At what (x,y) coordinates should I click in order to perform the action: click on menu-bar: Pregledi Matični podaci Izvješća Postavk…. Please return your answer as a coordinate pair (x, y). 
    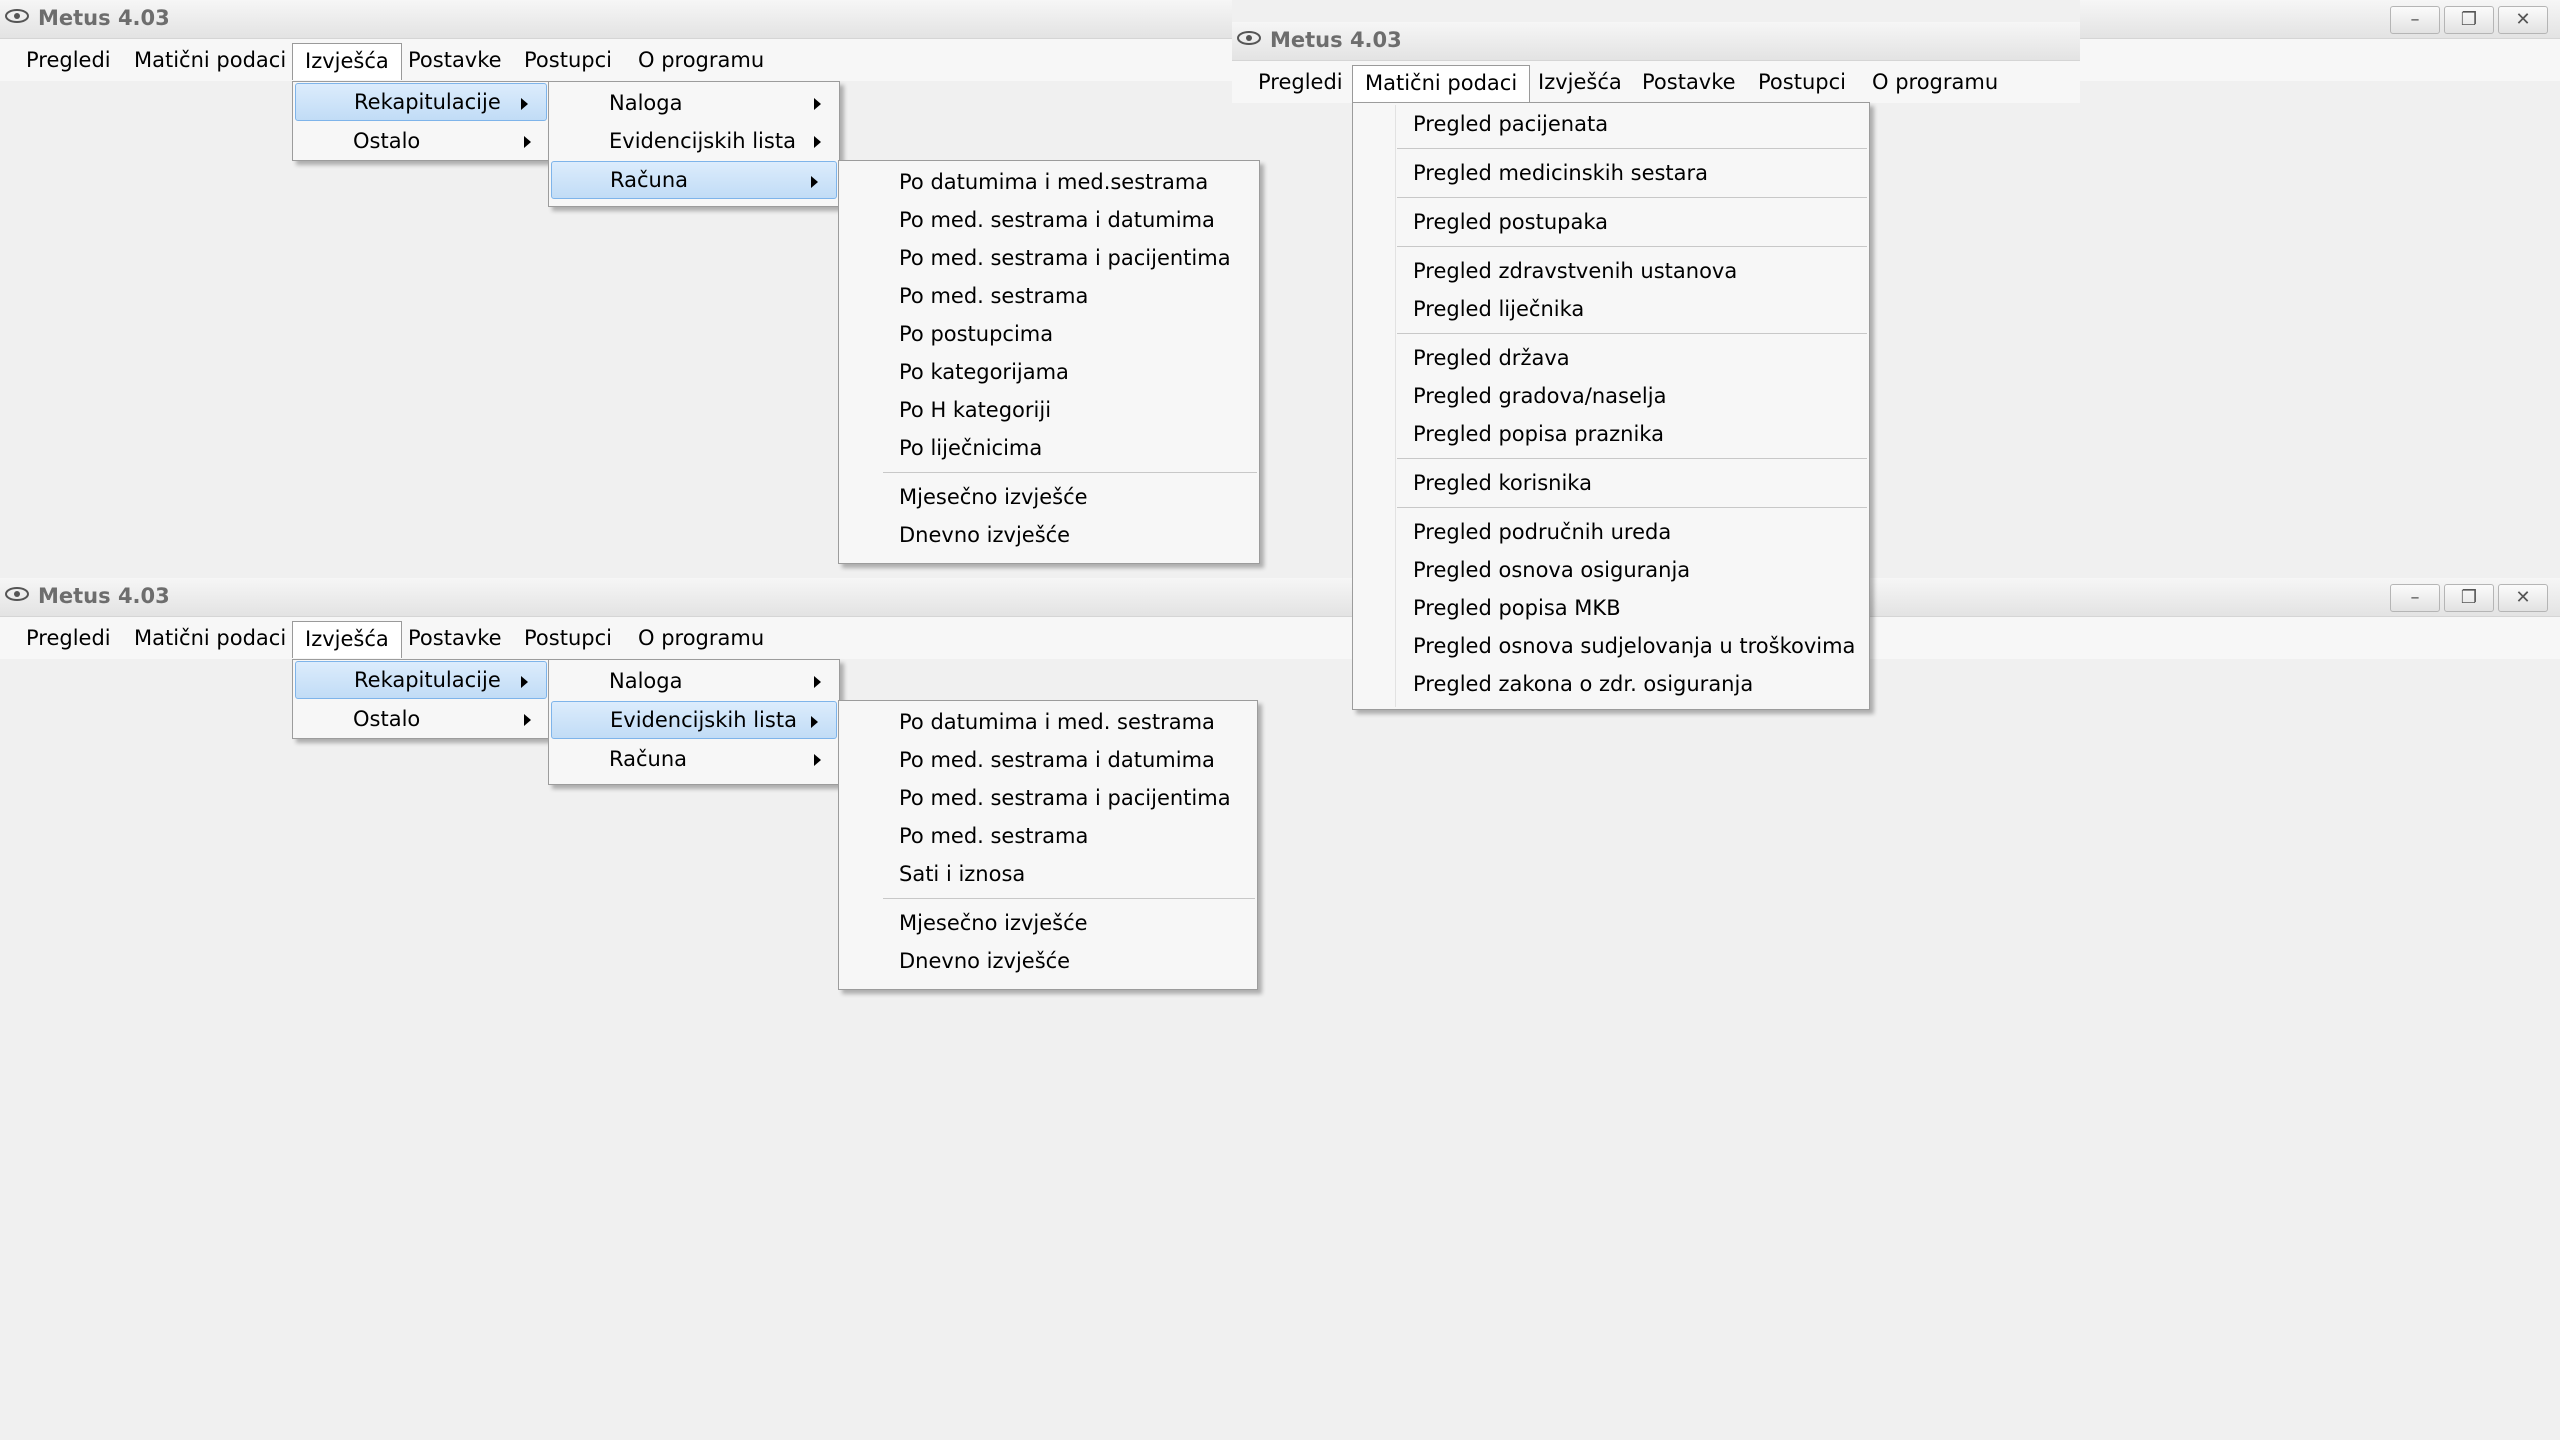
    Looking at the image, I should click on (1280, 638).